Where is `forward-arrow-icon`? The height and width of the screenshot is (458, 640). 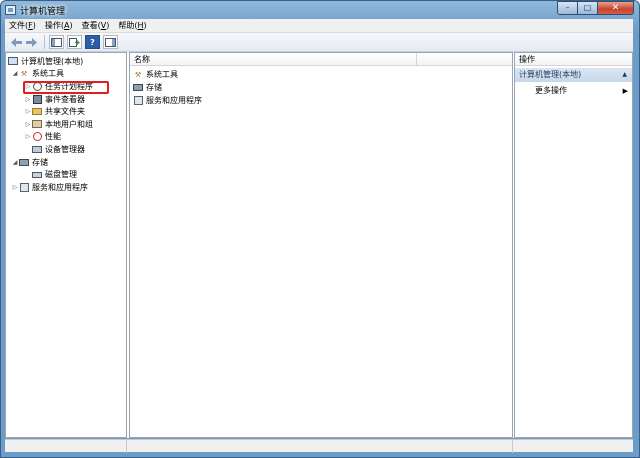
forward-arrow-icon is located at coordinates (31, 42).